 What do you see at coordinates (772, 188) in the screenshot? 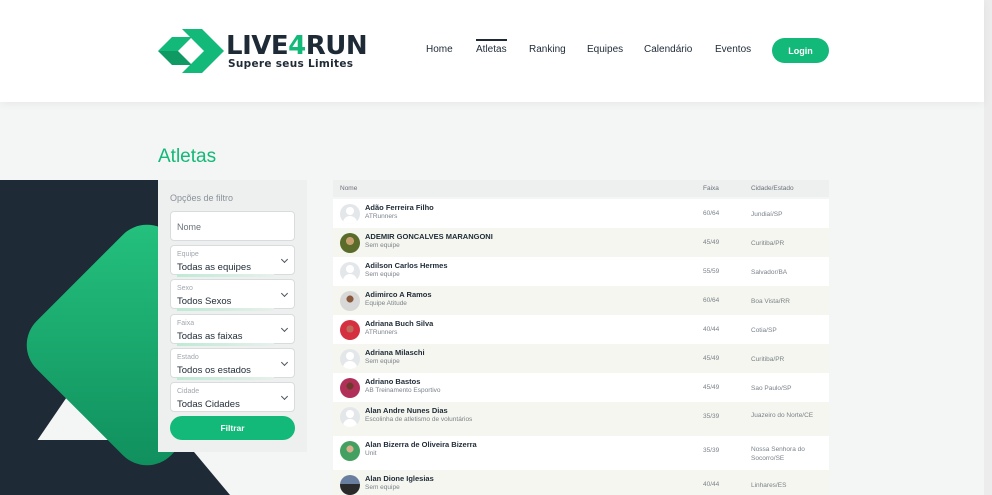
I see `header-city: Cidade/Estado` at bounding box center [772, 188].